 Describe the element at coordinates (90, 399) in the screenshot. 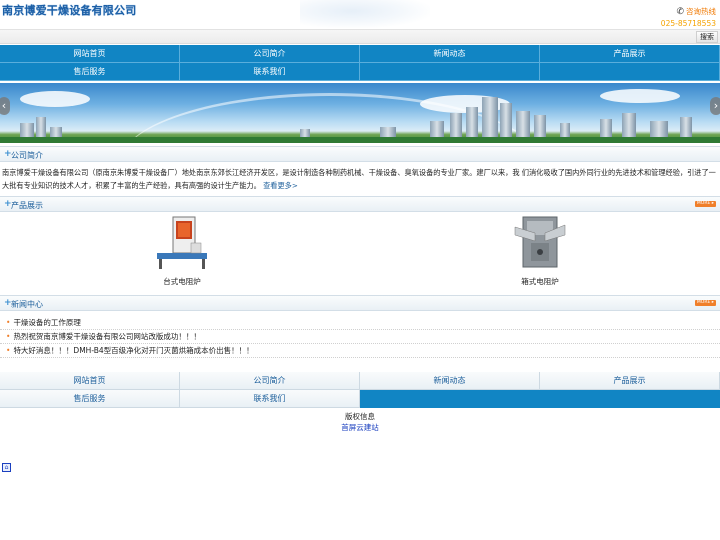

I see `footer-nav-service: 售后服务` at that location.